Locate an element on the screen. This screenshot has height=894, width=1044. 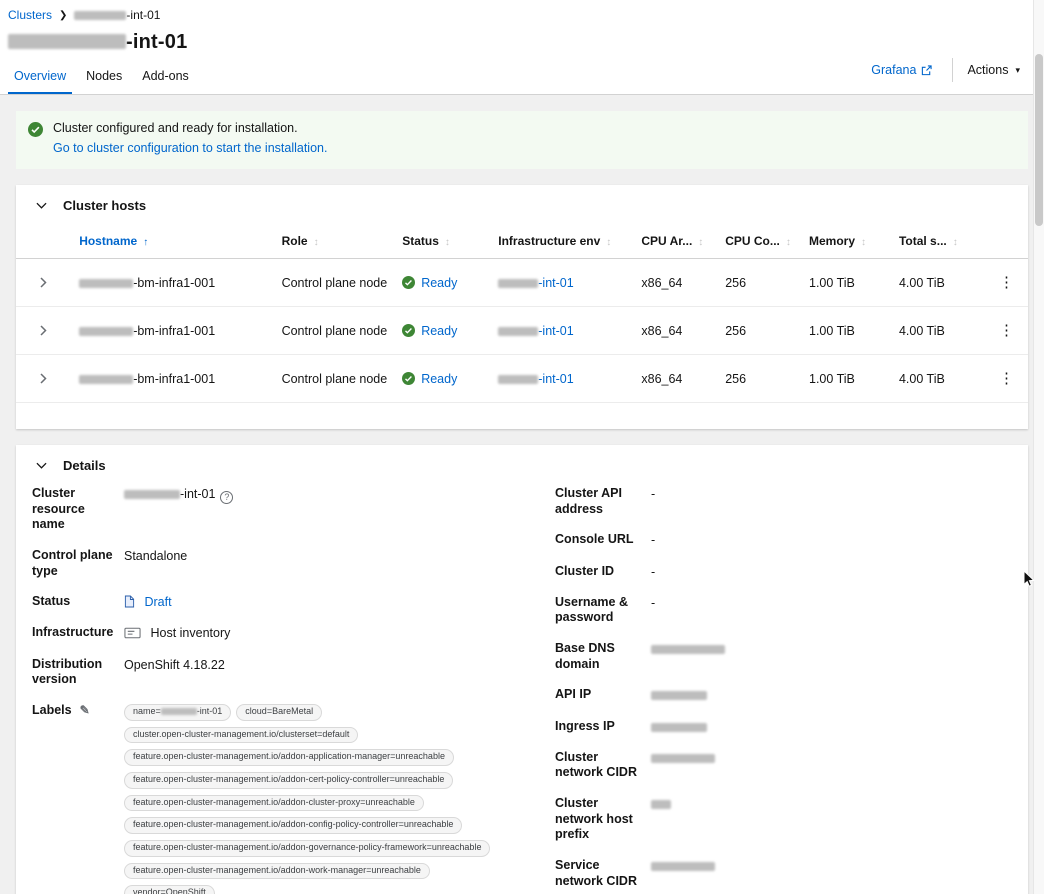
detail-label: Username & password is located at coordinates (591, 609).